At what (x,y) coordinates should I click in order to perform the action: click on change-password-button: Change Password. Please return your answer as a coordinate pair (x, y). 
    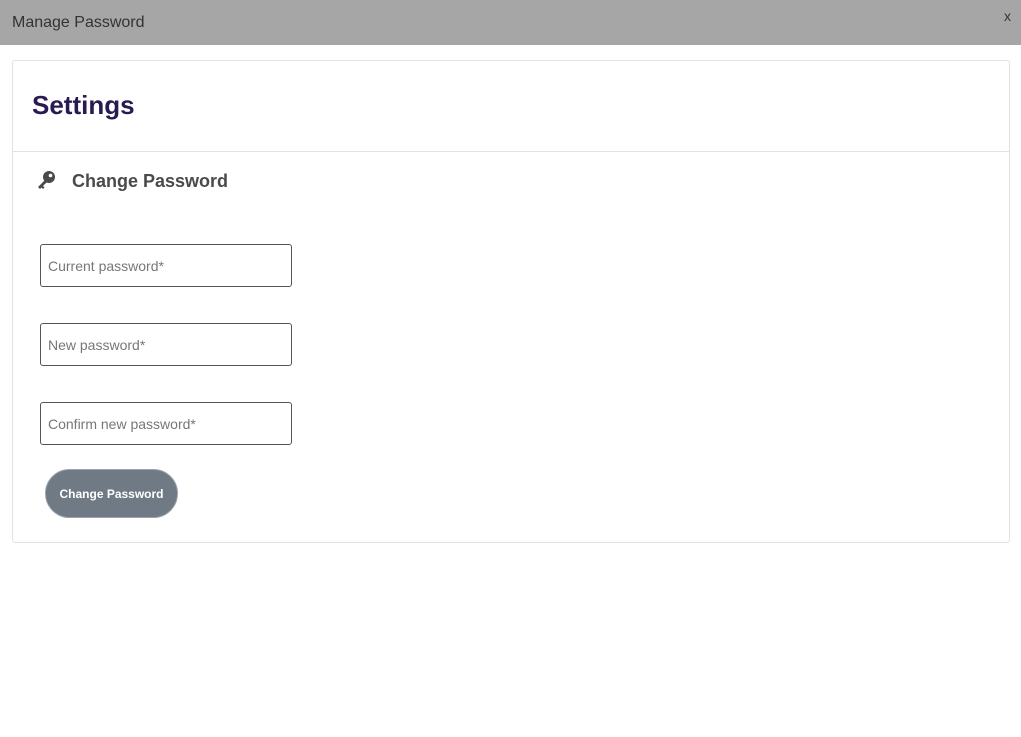
    Looking at the image, I should click on (111, 493).